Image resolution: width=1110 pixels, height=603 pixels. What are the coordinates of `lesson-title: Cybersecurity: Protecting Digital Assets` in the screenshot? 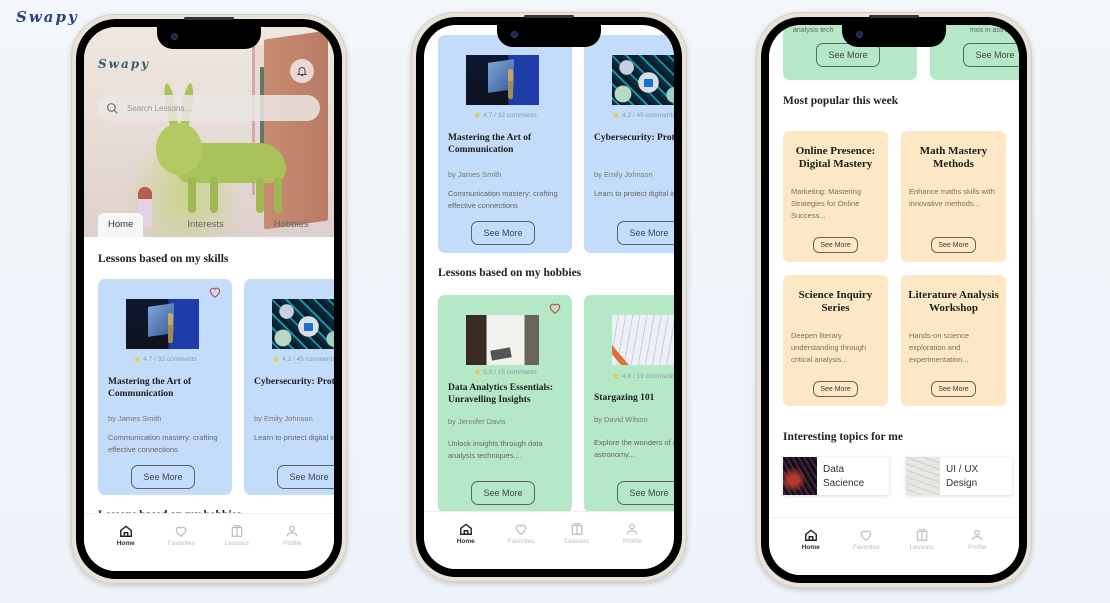 It's located at (294, 382).